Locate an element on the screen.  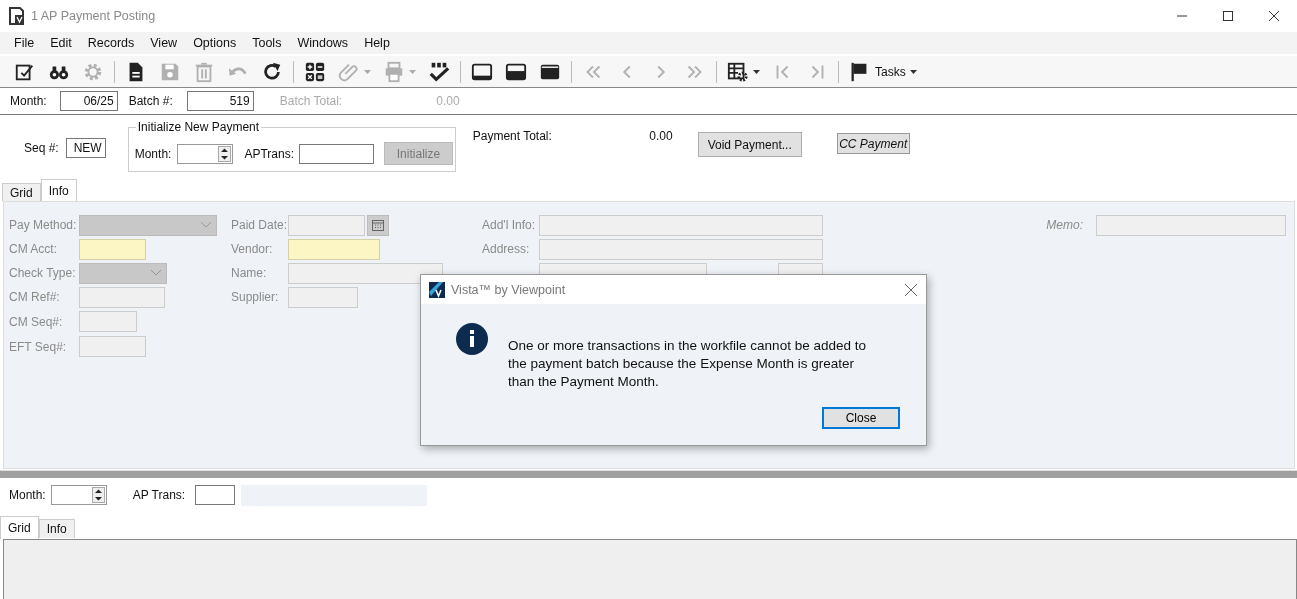
trash-icon is located at coordinates (204, 71).